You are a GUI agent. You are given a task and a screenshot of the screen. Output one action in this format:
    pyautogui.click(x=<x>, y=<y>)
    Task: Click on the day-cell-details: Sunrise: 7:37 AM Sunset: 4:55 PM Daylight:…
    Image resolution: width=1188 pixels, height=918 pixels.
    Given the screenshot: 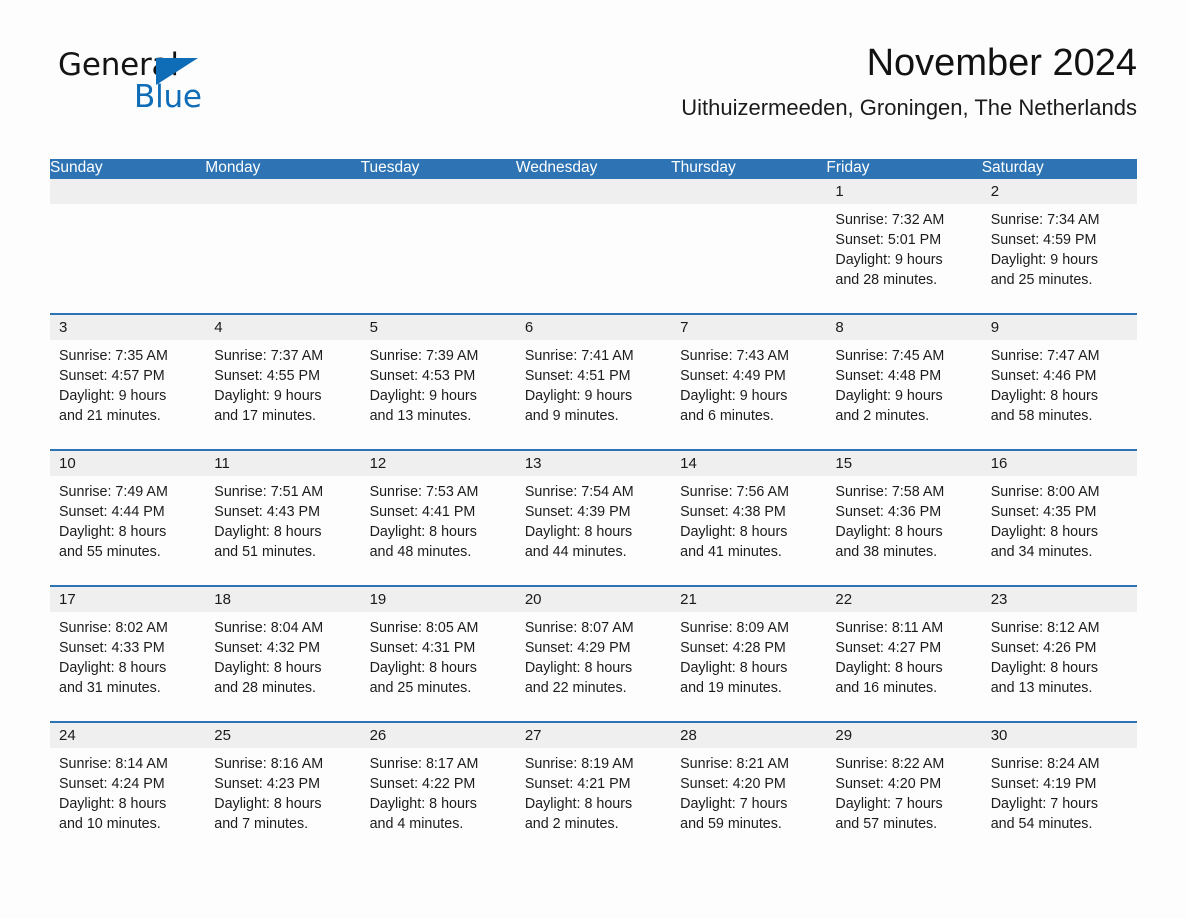 What is the action you would take?
    pyautogui.click(x=282, y=383)
    